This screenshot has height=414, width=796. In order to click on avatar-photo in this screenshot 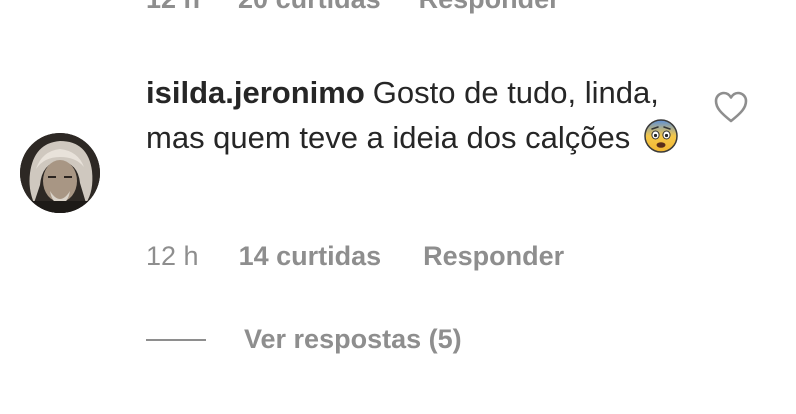, I will do `click(60, 173)`.